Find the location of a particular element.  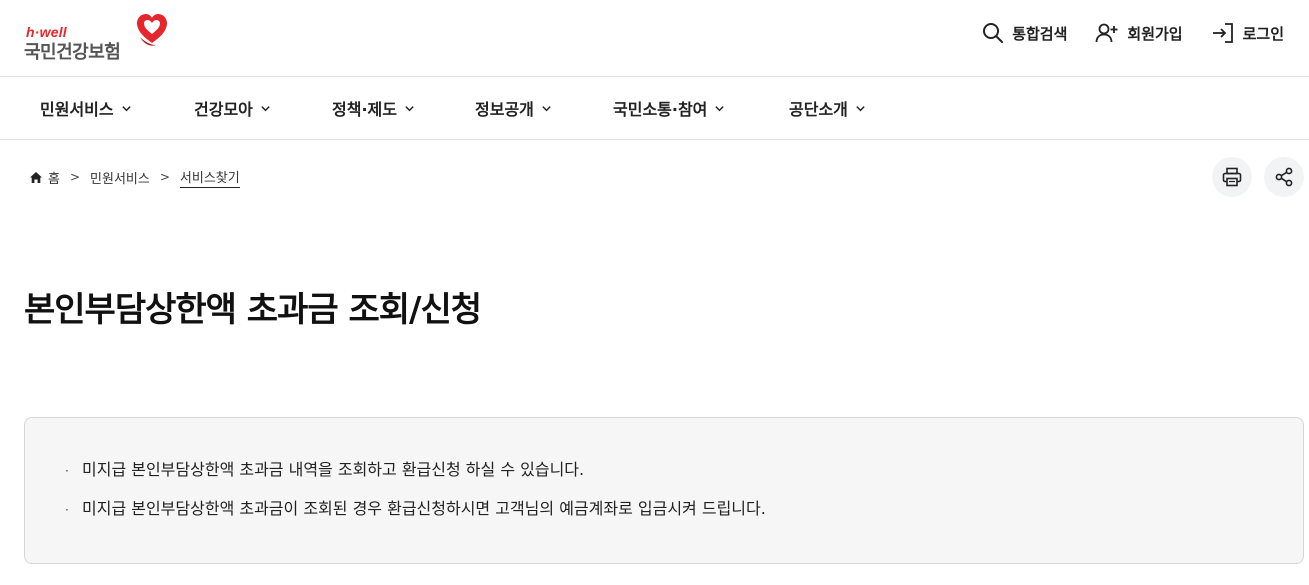

share-icon is located at coordinates (1284, 177).